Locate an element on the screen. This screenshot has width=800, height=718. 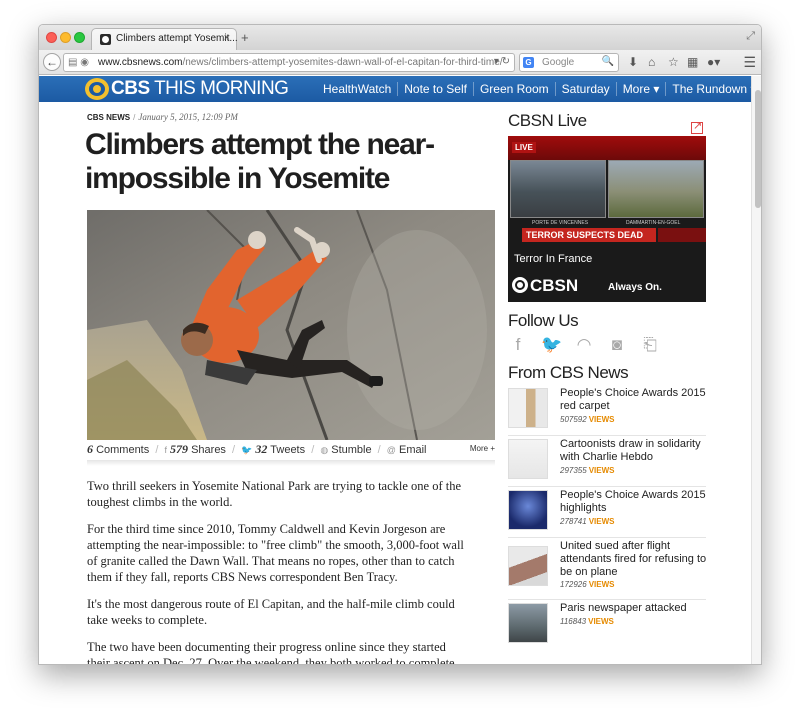
stumble-share-link: ◍ Stumble is located at coordinates (345, 450).